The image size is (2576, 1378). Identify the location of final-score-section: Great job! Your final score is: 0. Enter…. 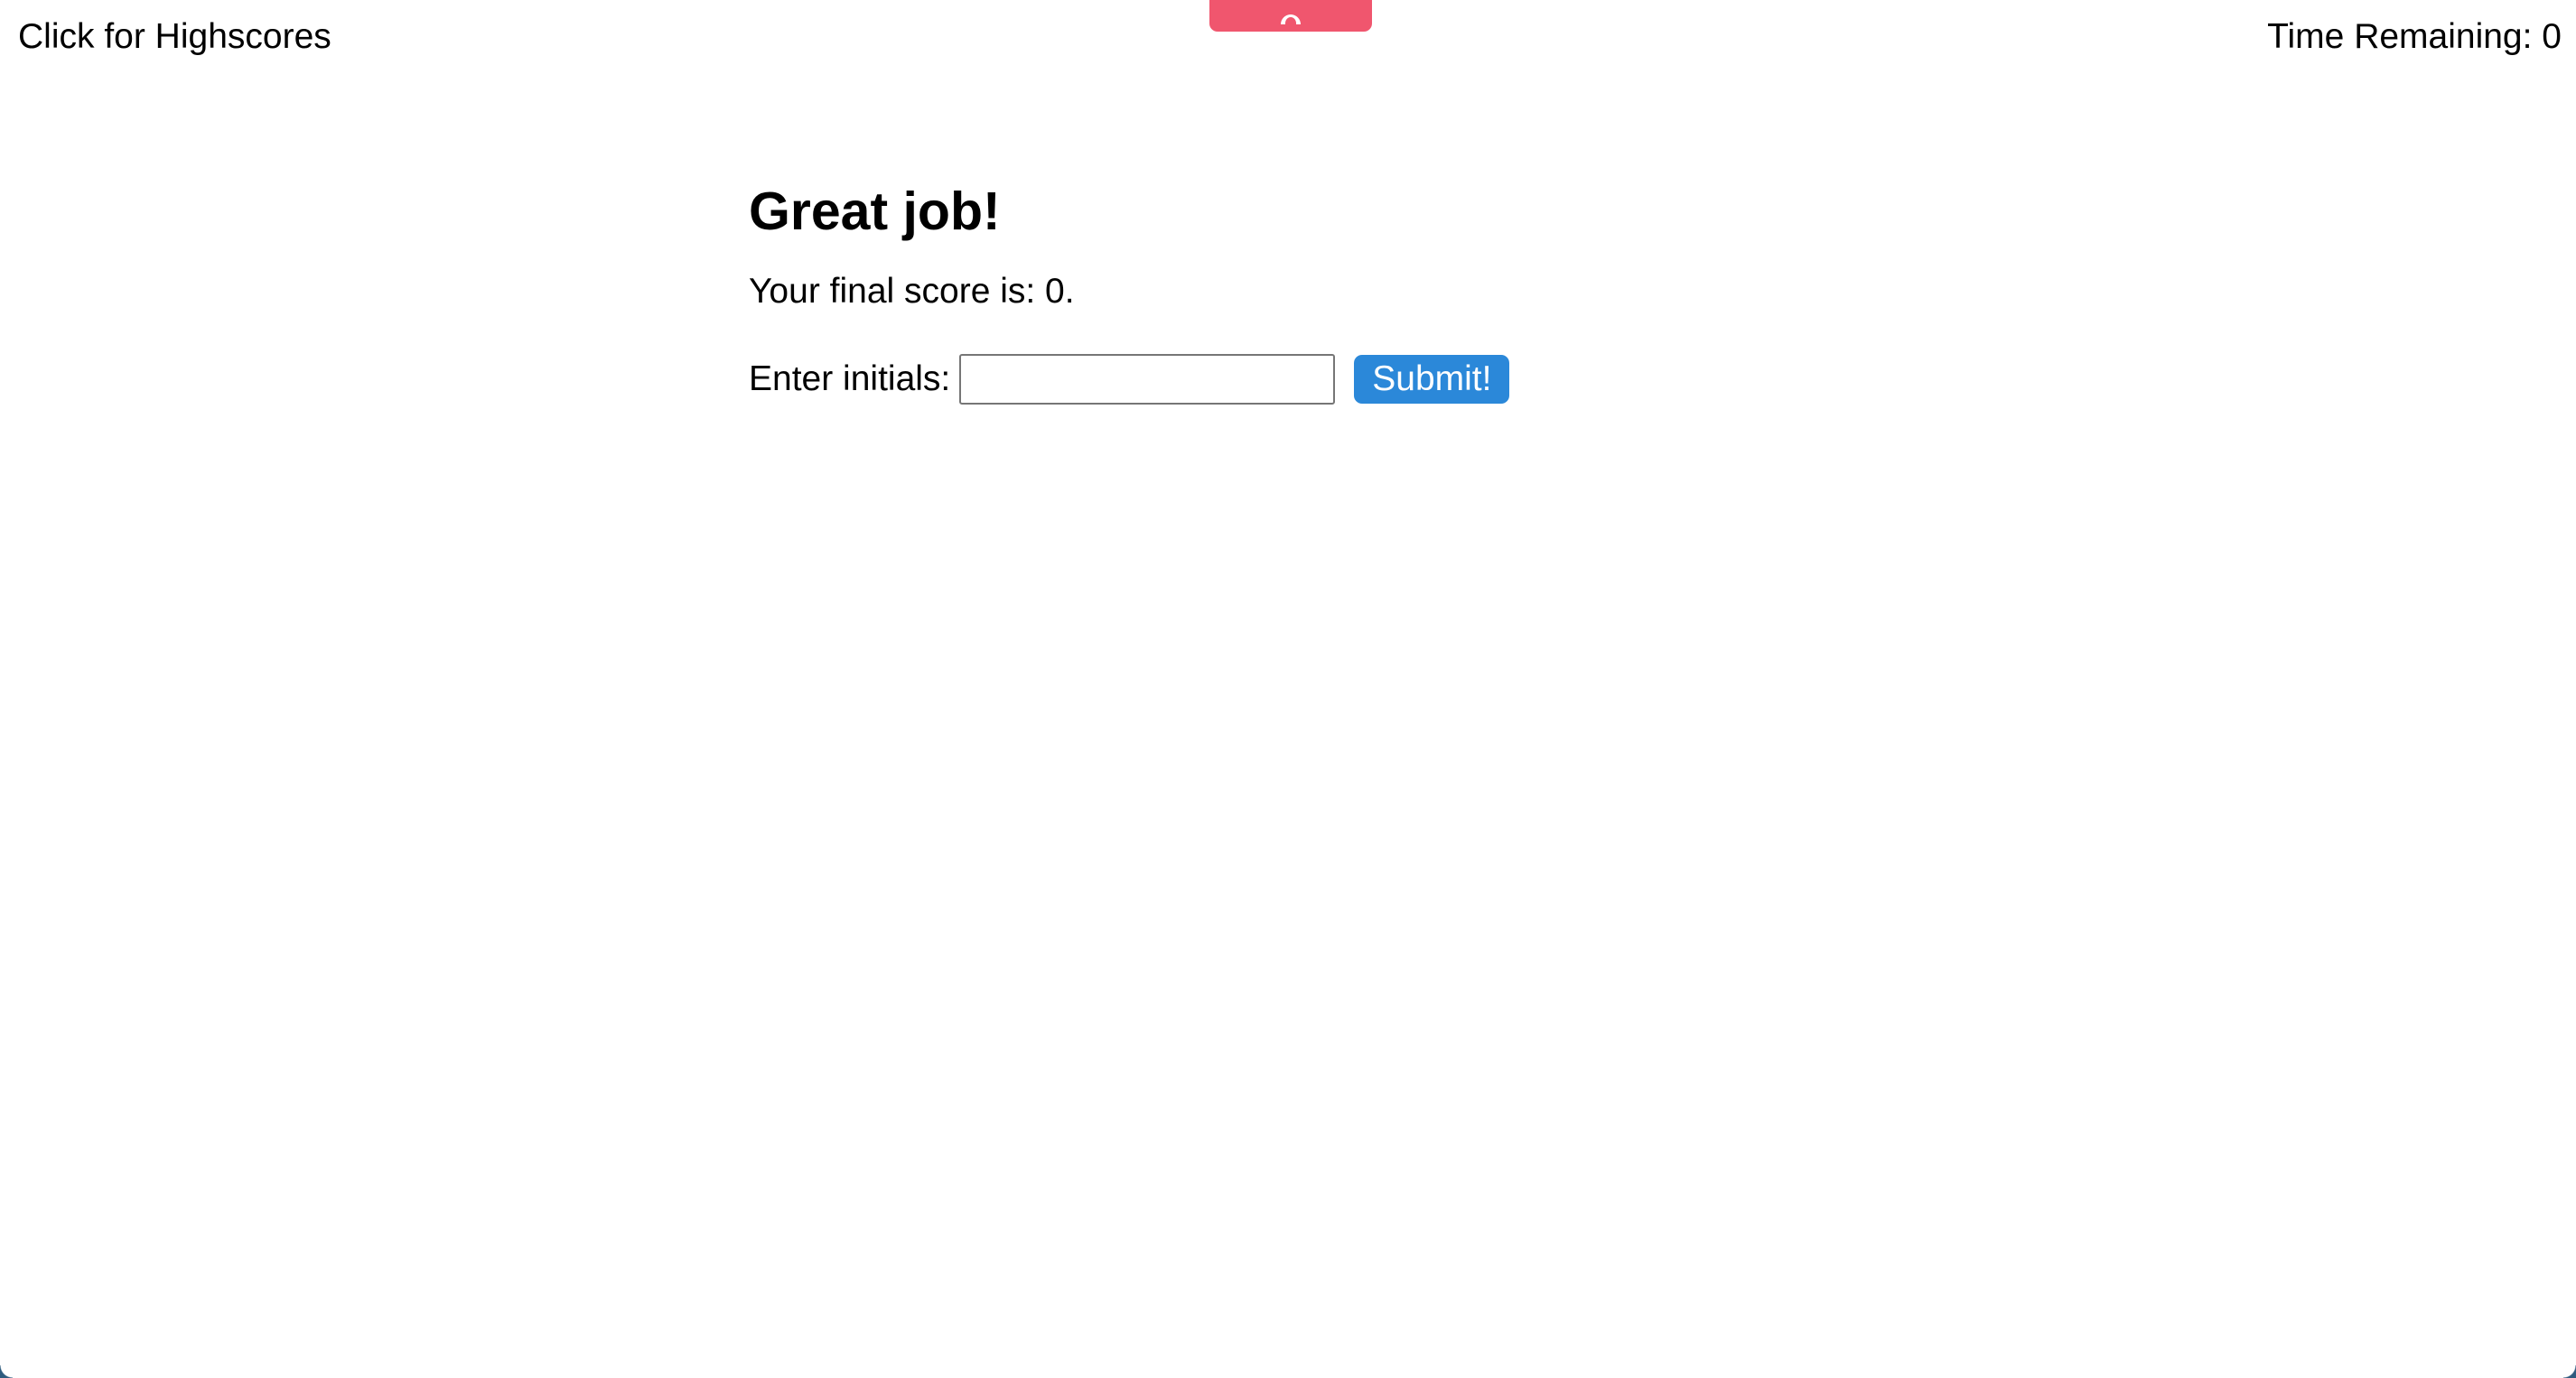
(1291, 288).